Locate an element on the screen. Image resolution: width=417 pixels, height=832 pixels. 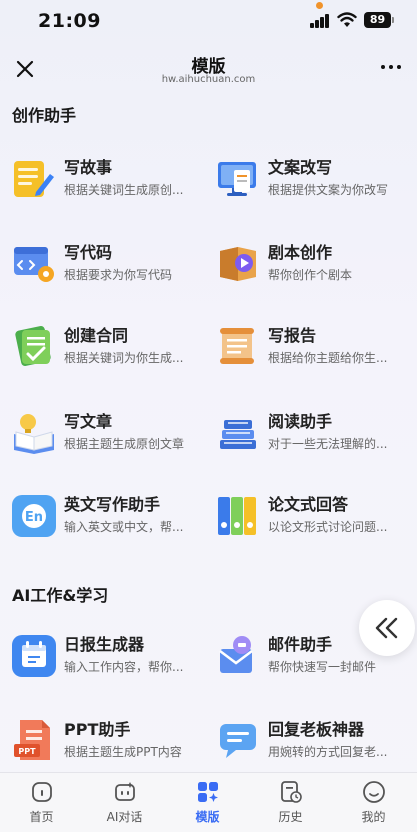
home-icon is located at coordinates (42, 792).